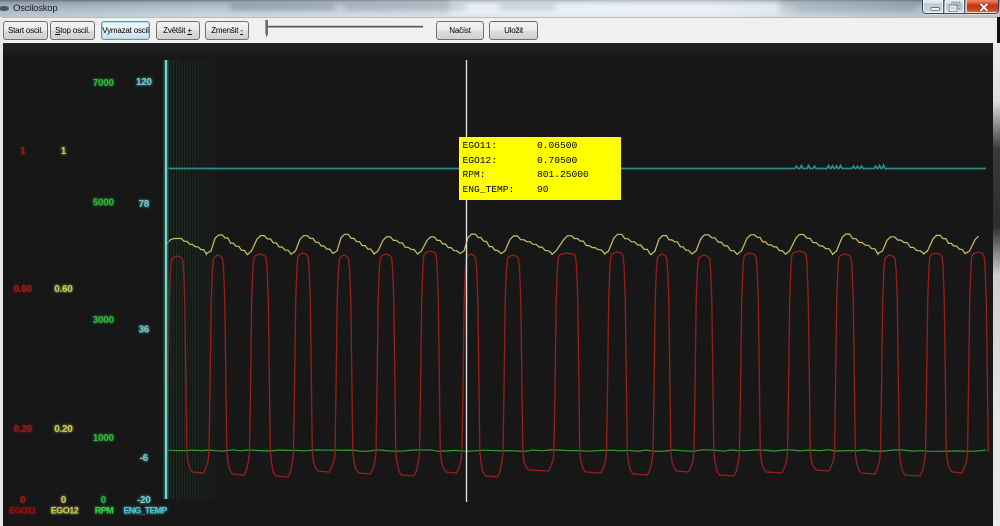 This screenshot has height=526, width=1000. I want to click on svg-text: EGO12, so click(65, 510).